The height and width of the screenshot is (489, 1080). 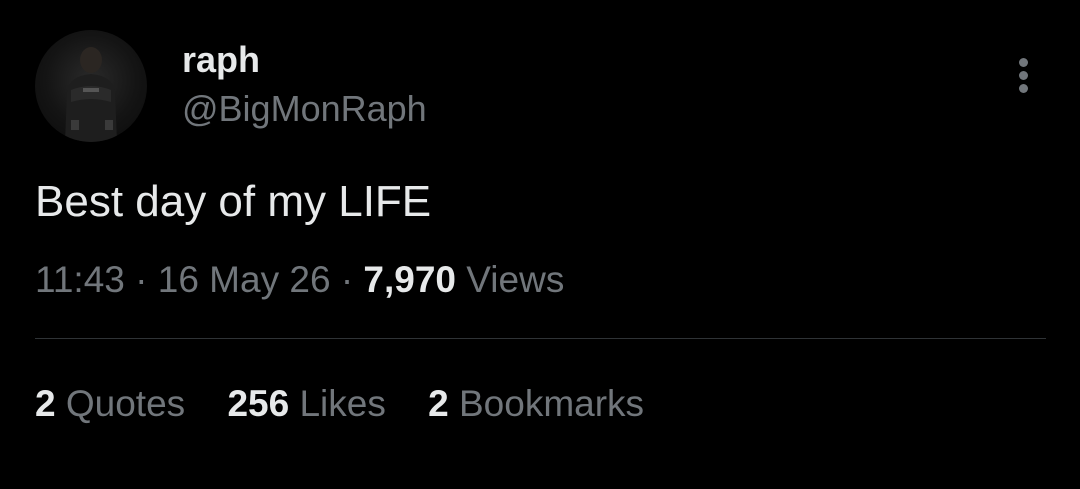 I want to click on likes-stat: 256 Likes, so click(x=306, y=404).